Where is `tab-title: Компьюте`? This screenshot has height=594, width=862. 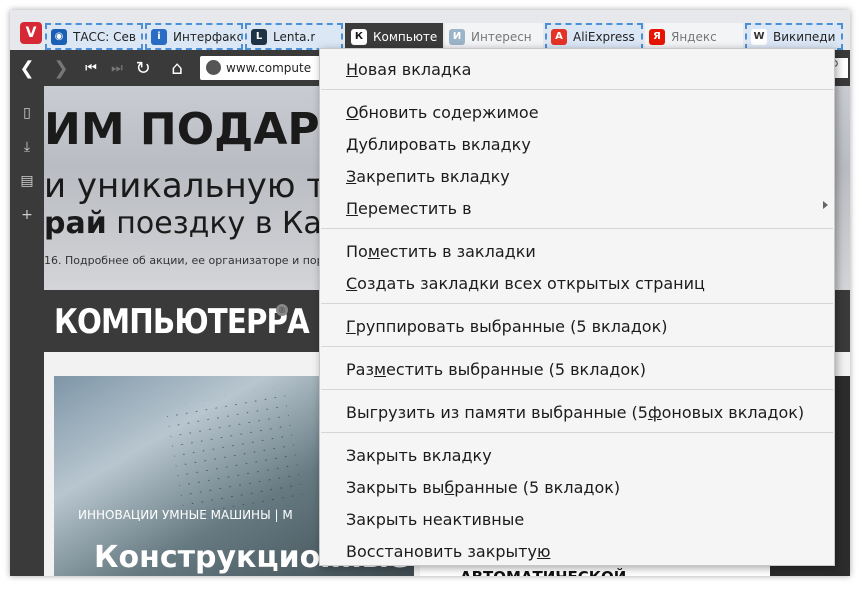 tab-title: Компьюте is located at coordinates (405, 36).